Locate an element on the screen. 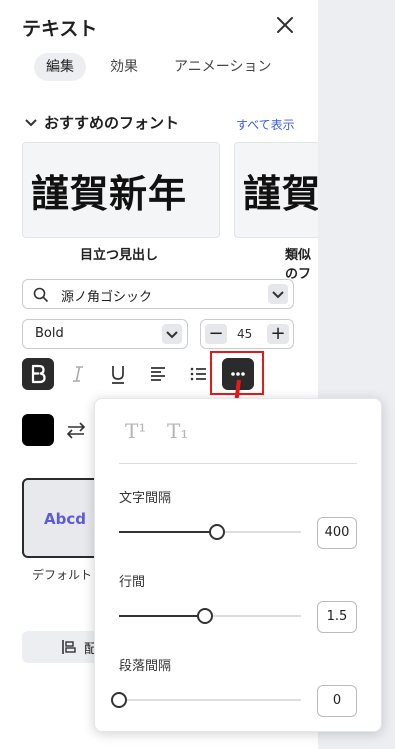  tab-effects: 効果 is located at coordinates (124, 67).